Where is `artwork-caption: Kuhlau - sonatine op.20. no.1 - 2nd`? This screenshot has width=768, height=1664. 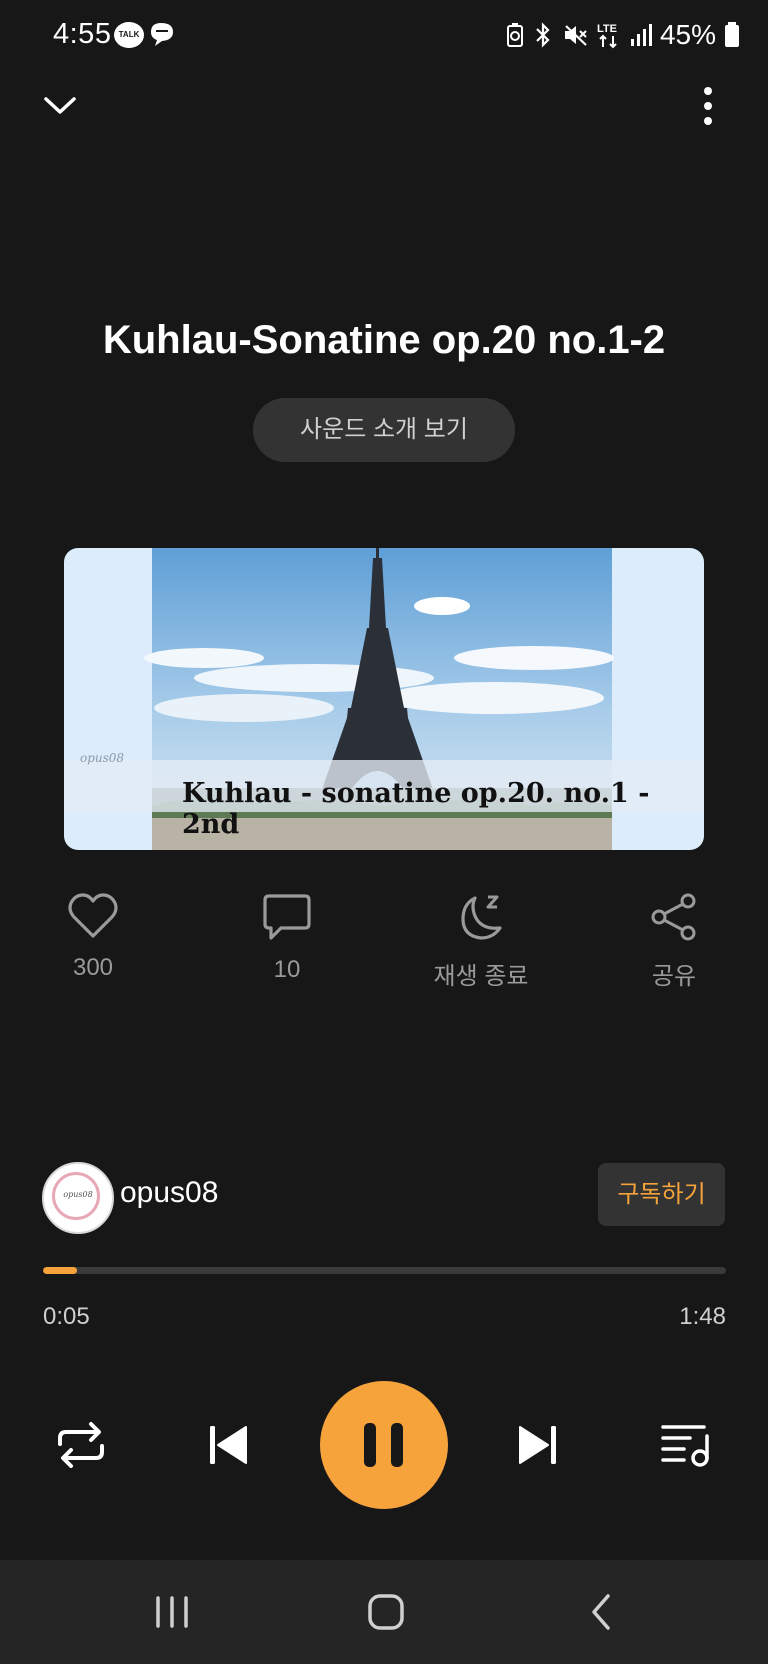 artwork-caption: Kuhlau - sonatine op.20. no.1 - 2nd is located at coordinates (416, 809).